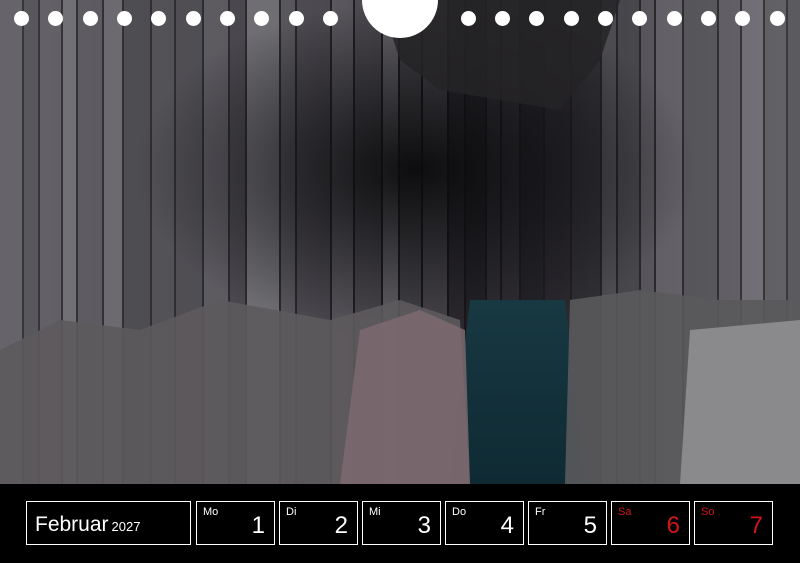 Image resolution: width=800 pixels, height=563 pixels. I want to click on day-abbr: Do, so click(459, 512).